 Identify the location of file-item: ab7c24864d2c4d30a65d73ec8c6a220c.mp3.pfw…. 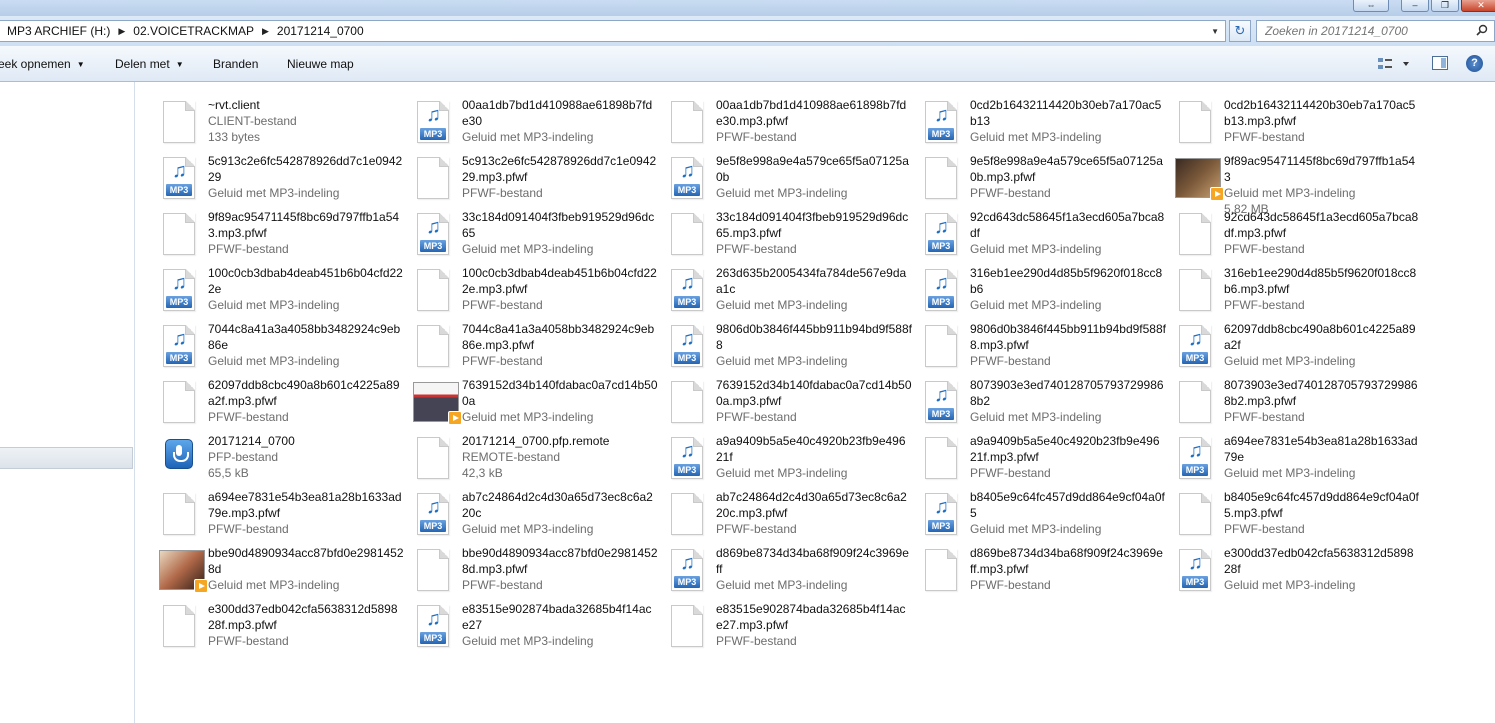
(775, 509).